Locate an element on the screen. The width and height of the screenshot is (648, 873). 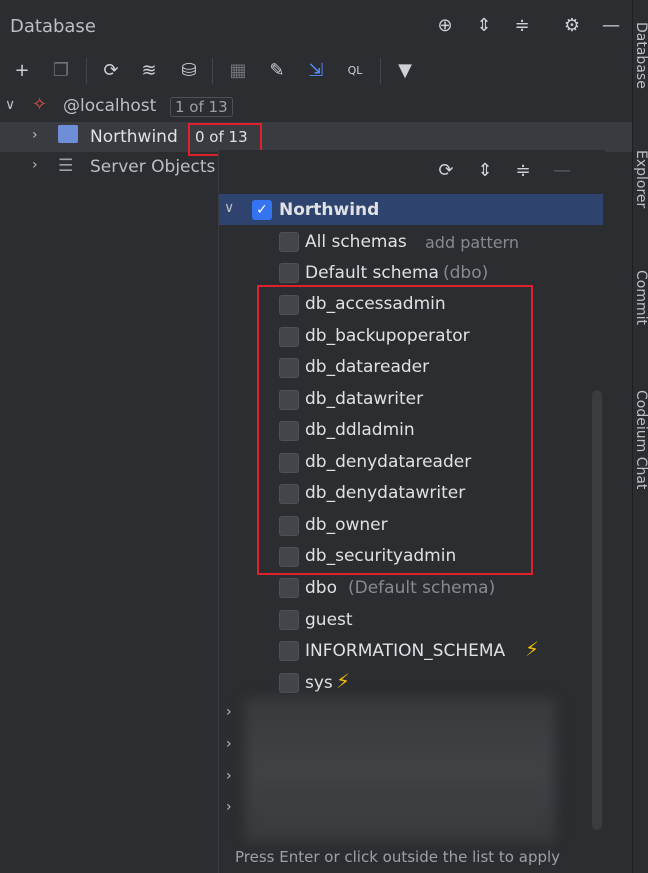
schema-label: db_datareader is located at coordinates (367, 367).